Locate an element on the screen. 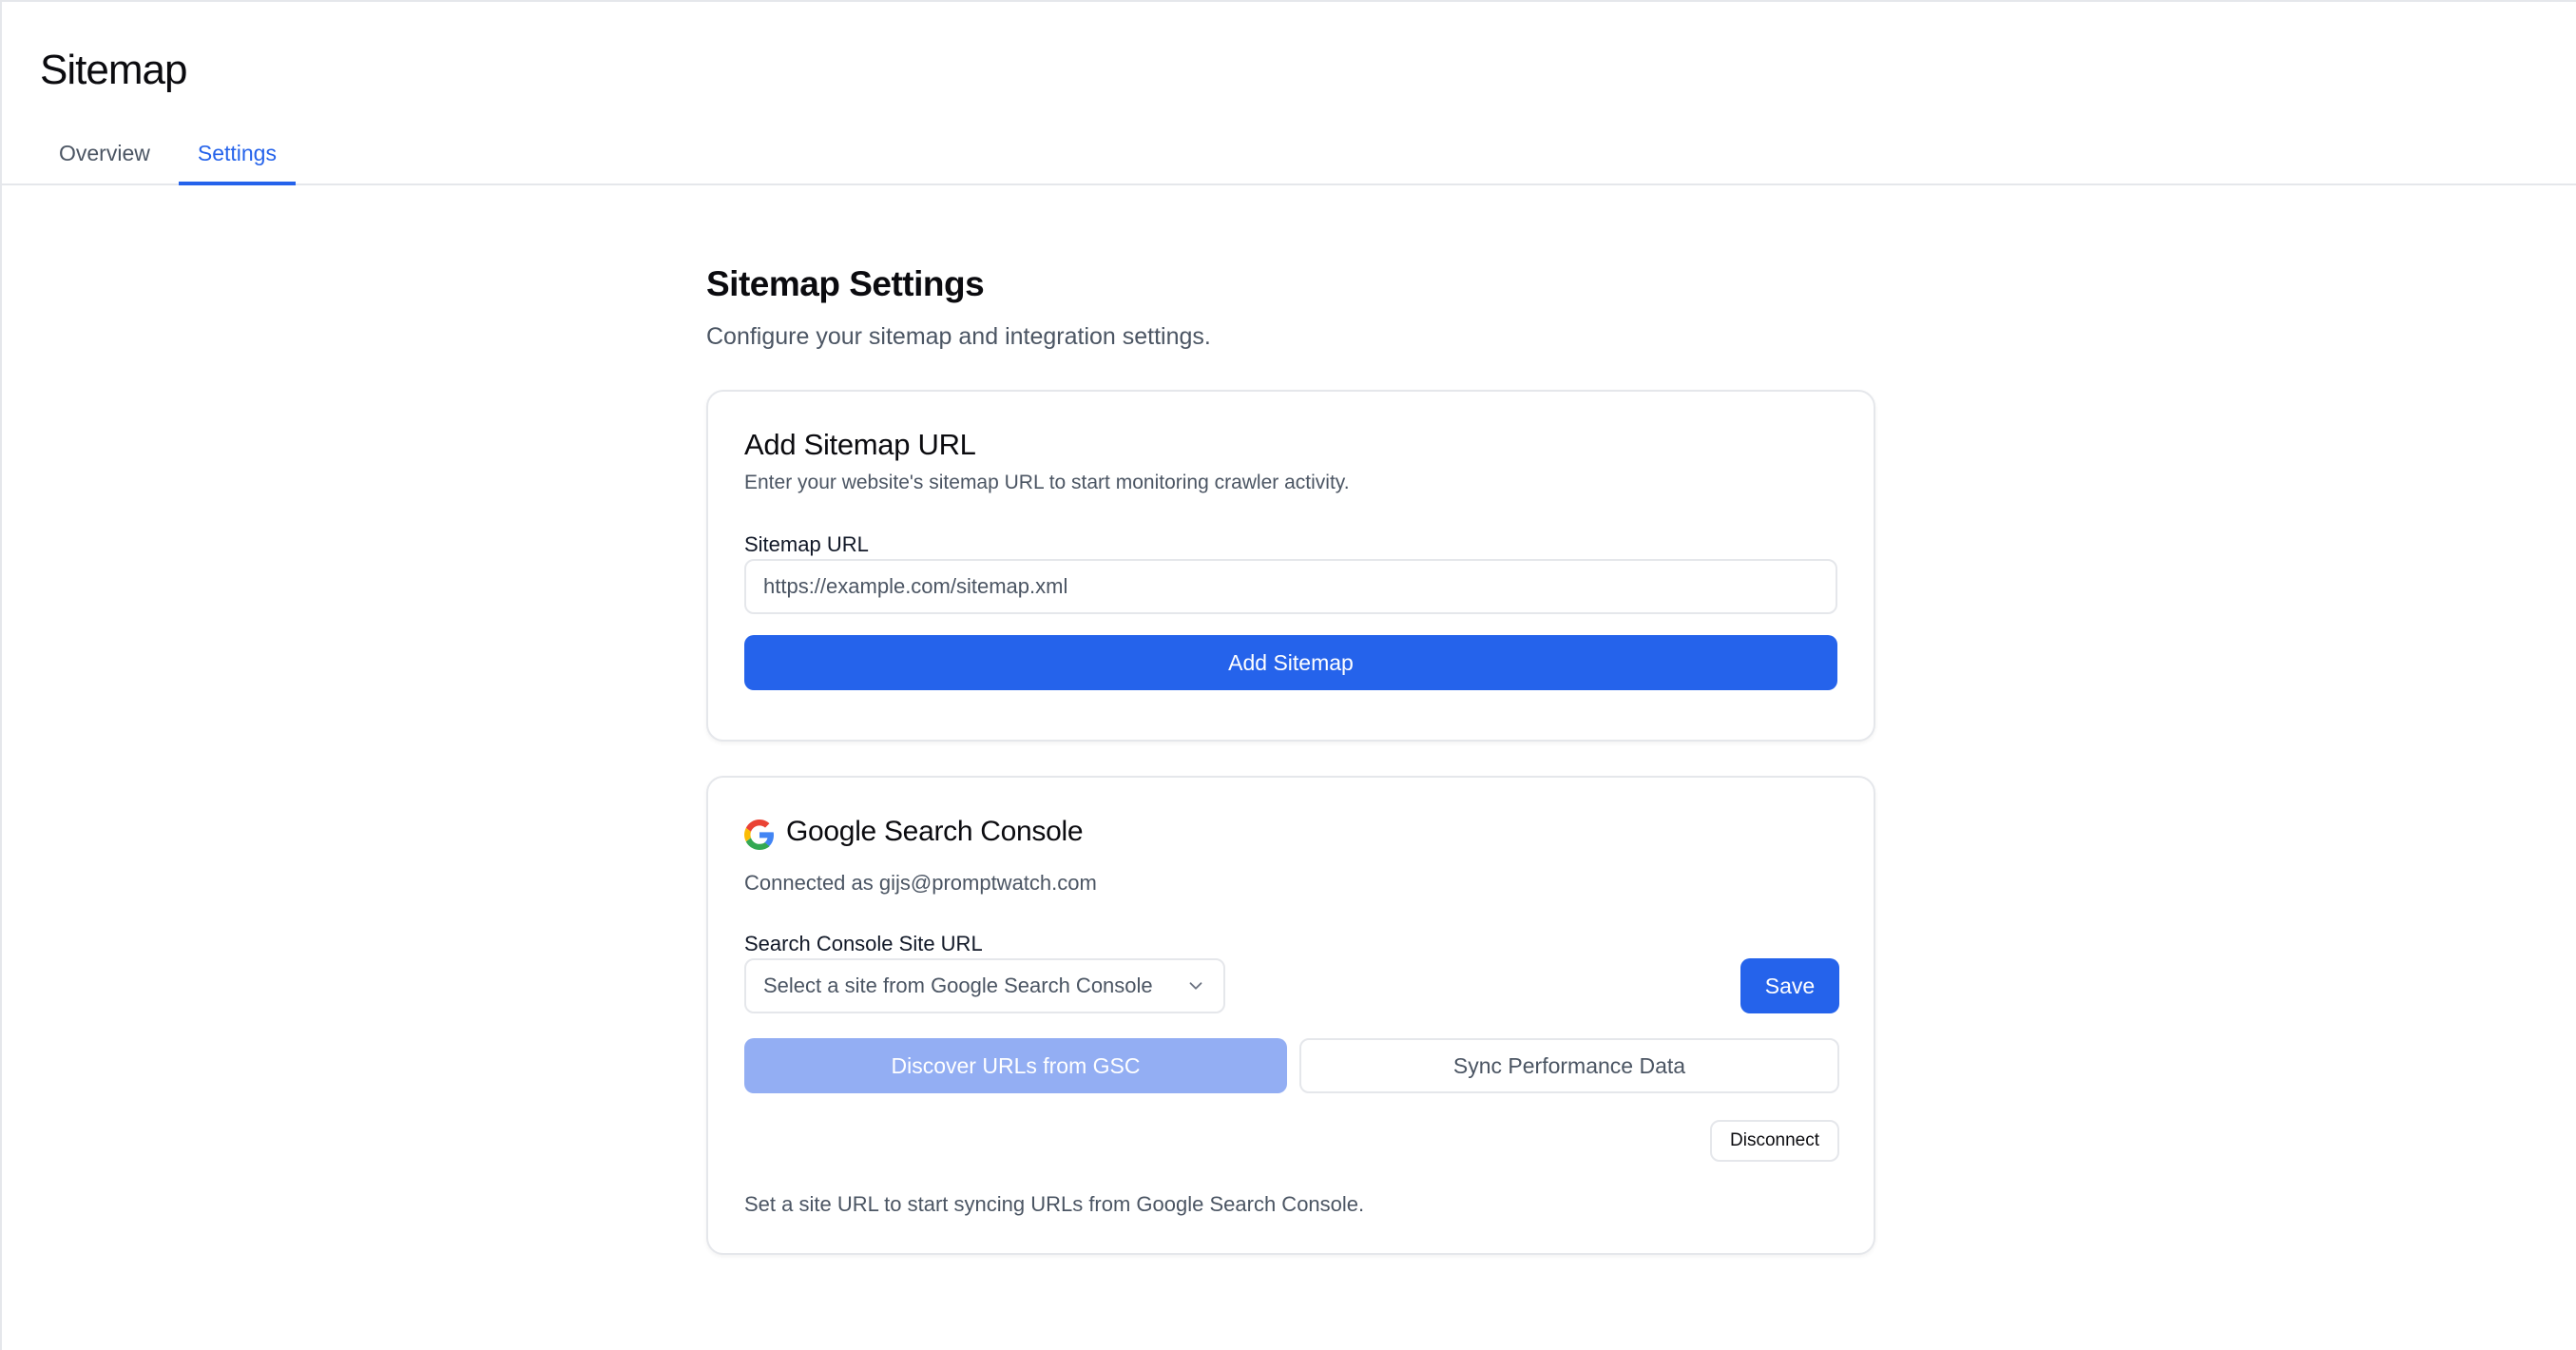 The image size is (2576, 1350). gsc-connected-text: Connected as gijs@promptwatch.com is located at coordinates (921, 883).